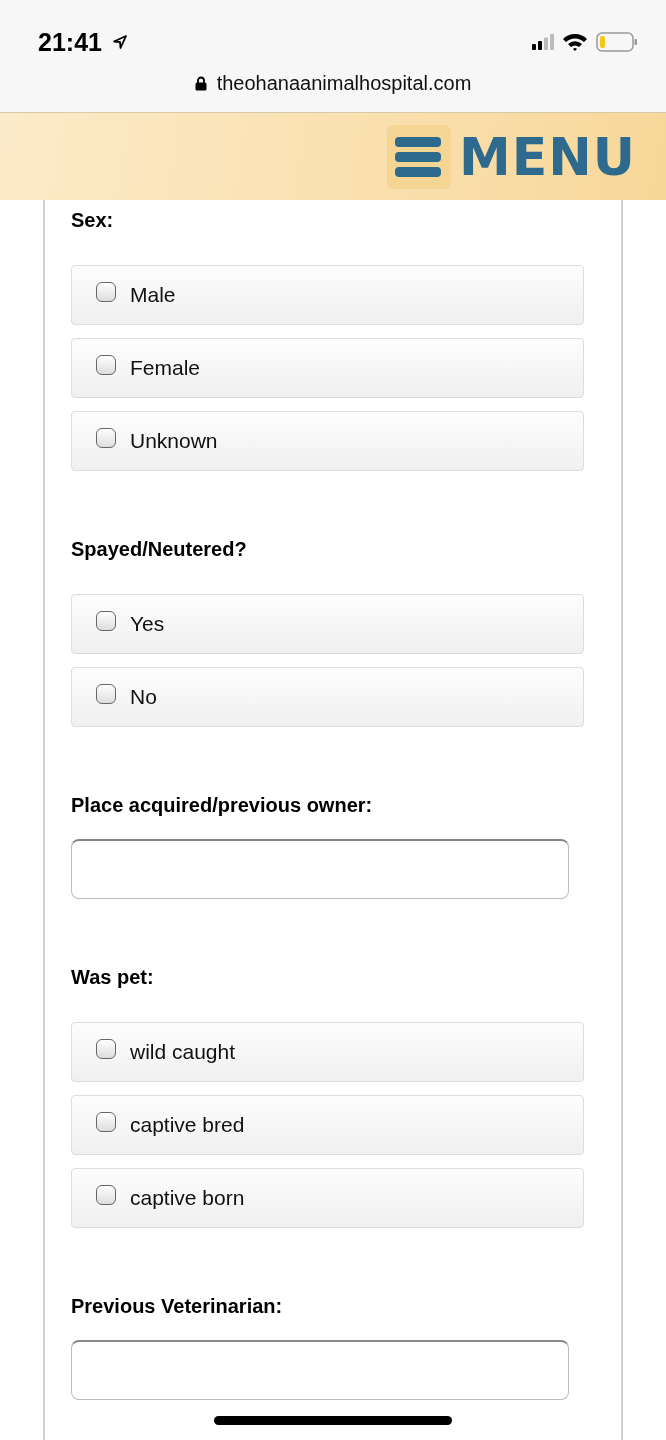 The width and height of the screenshot is (666, 1440). I want to click on field-label: Place acquired/previous owner:, so click(222, 805).